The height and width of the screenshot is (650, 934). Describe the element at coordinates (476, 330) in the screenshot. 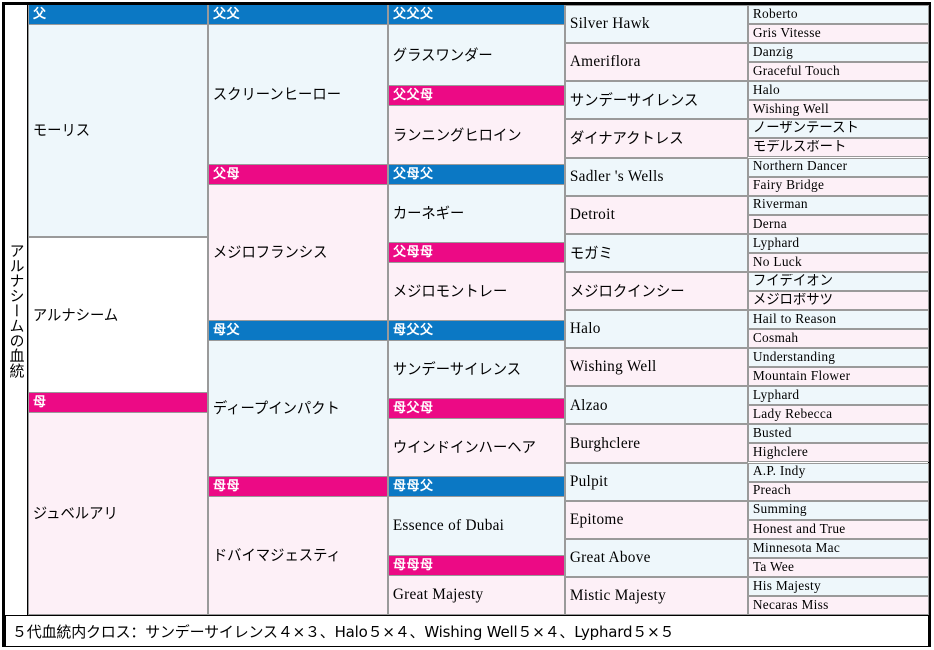

I see `header-gen3-dss: 母父父` at that location.